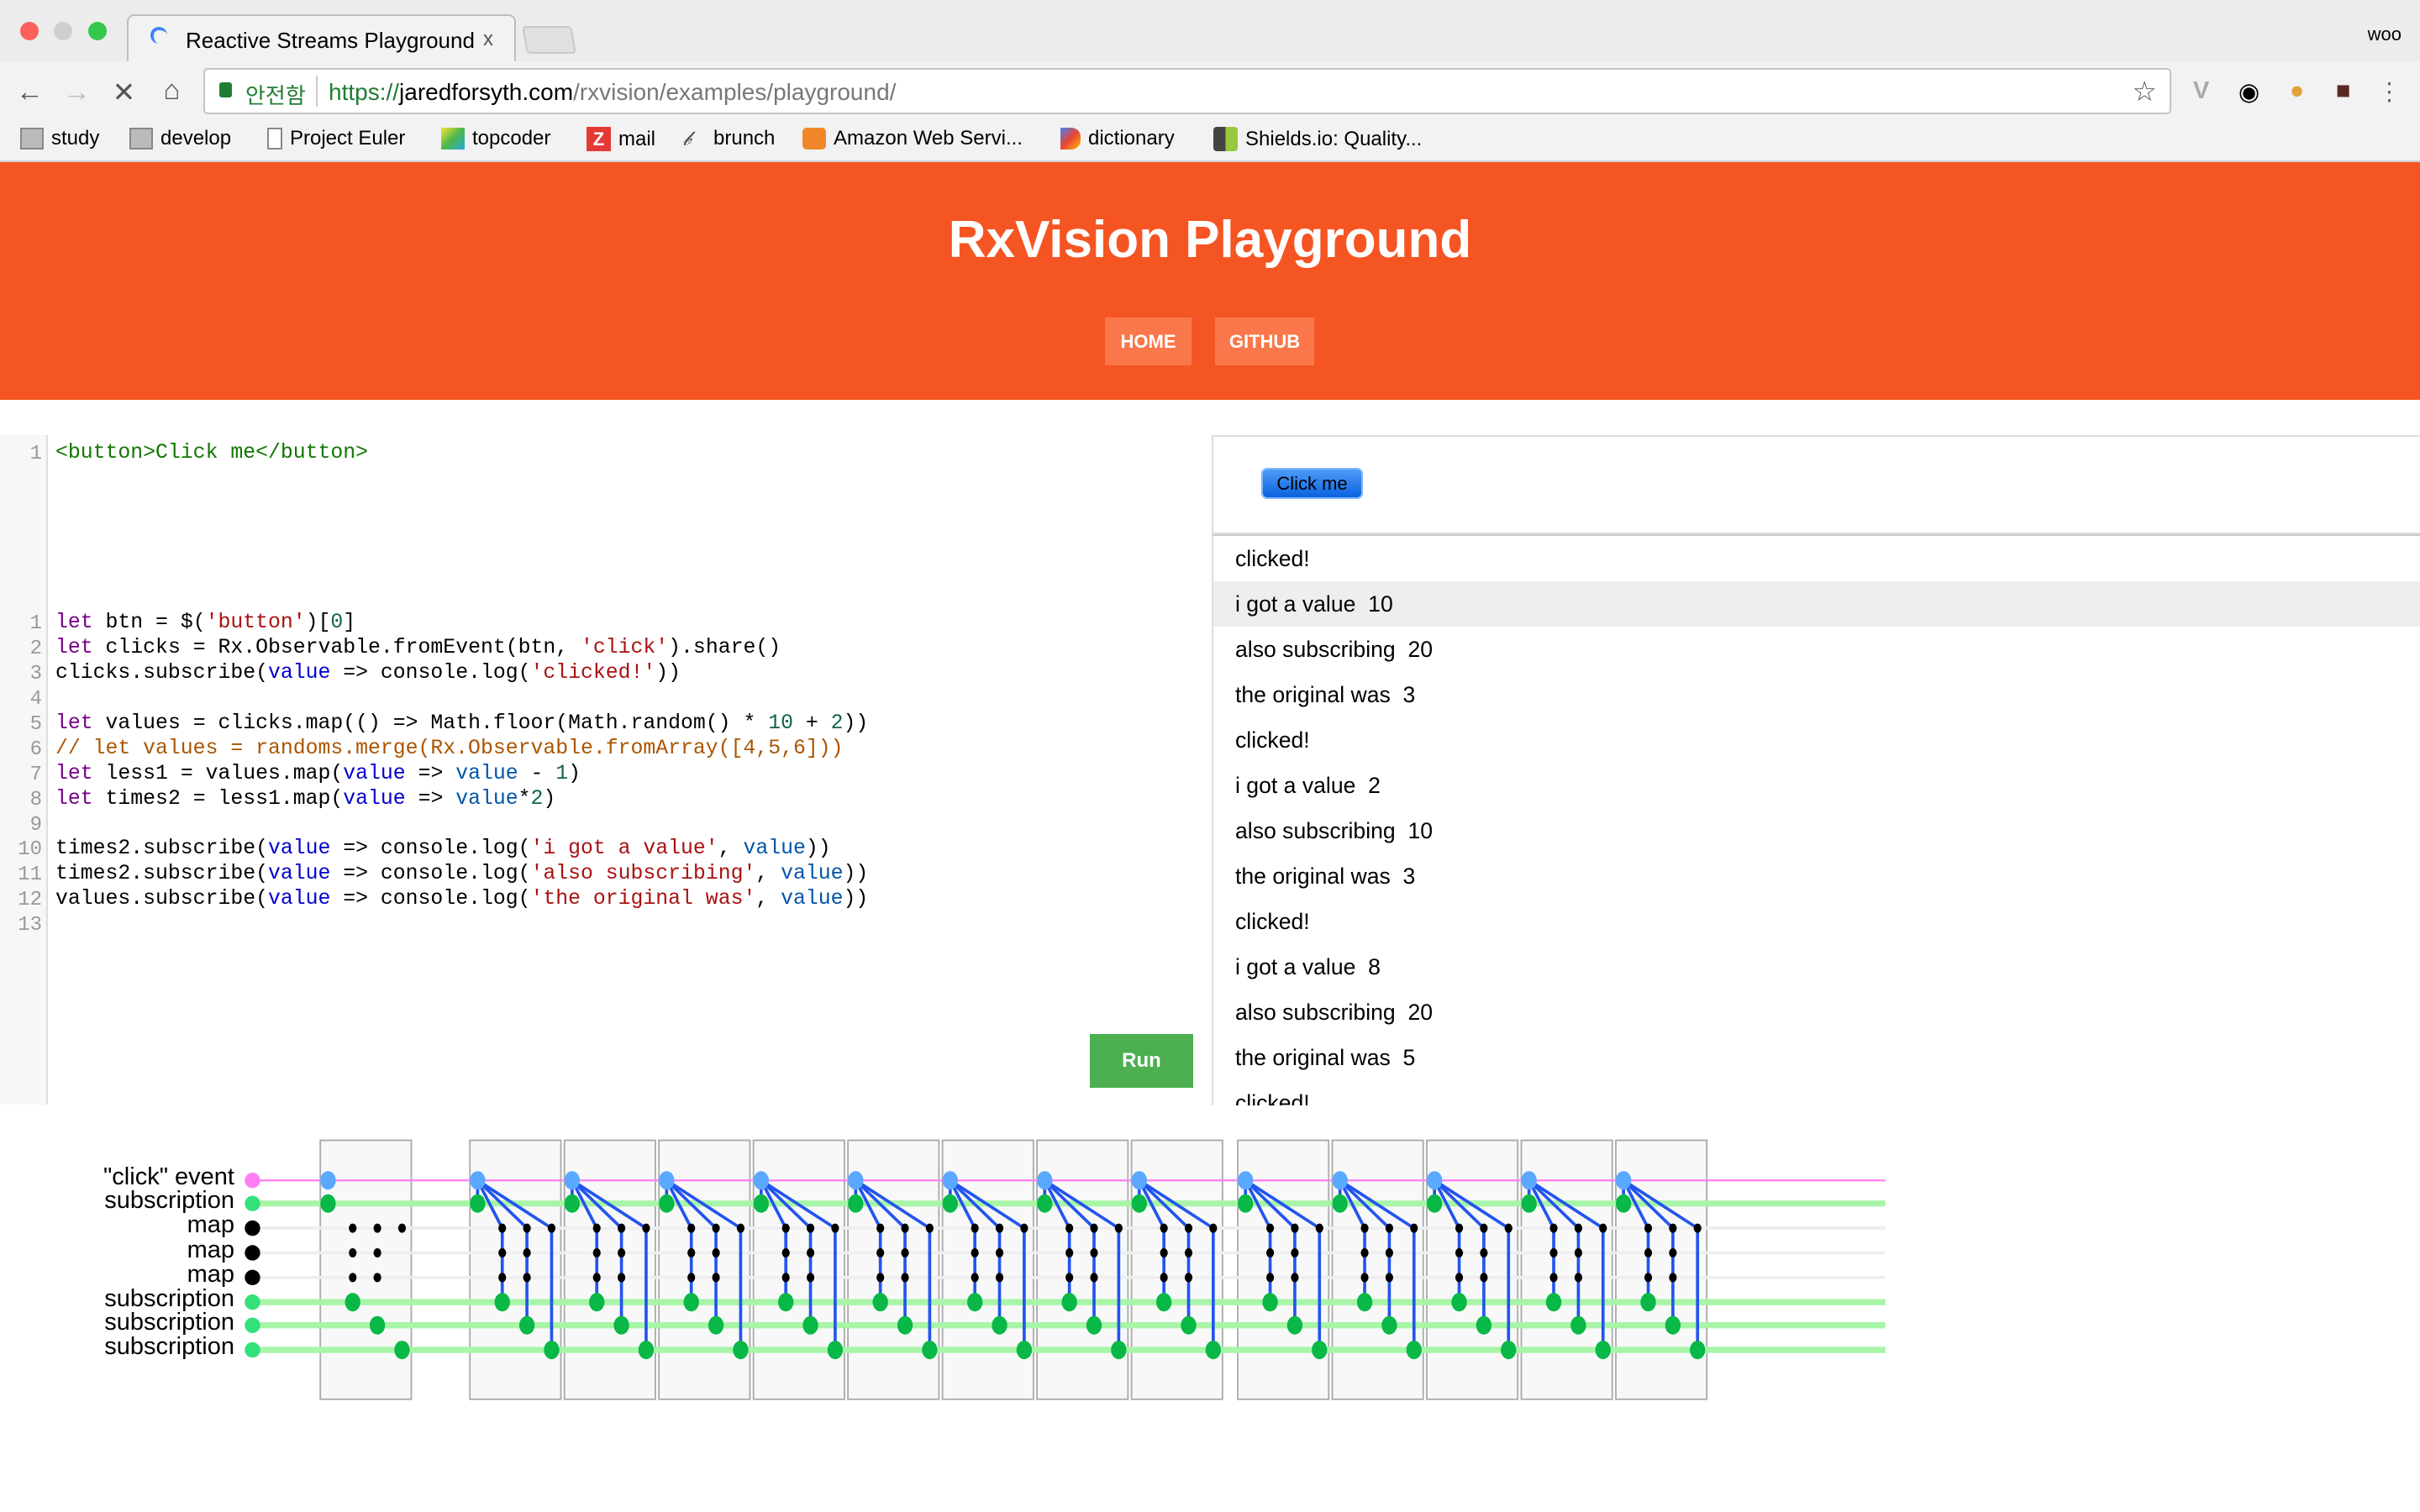 Image resolution: width=2420 pixels, height=1512 pixels. I want to click on close-window-button, so click(29, 31).